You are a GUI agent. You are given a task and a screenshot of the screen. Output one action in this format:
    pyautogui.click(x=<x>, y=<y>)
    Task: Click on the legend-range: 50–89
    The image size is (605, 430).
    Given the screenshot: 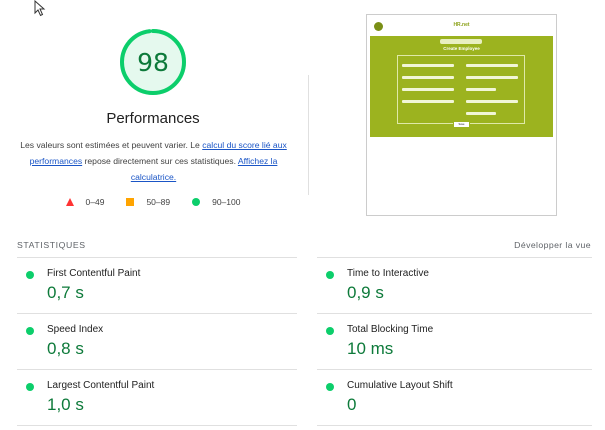 What is the action you would take?
    pyautogui.click(x=158, y=202)
    